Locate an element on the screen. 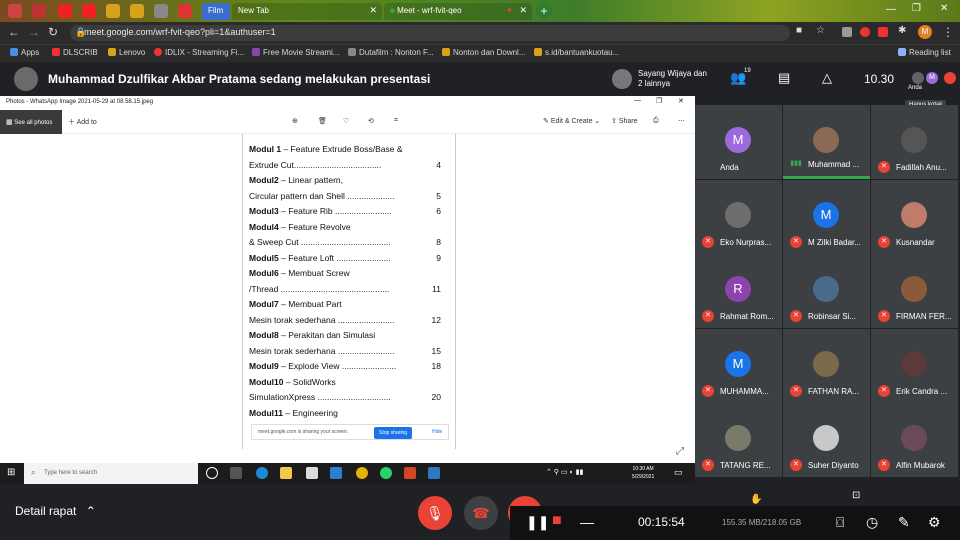 This screenshot has width=960, height=540. menu-icon: ⋮ is located at coordinates (948, 32).